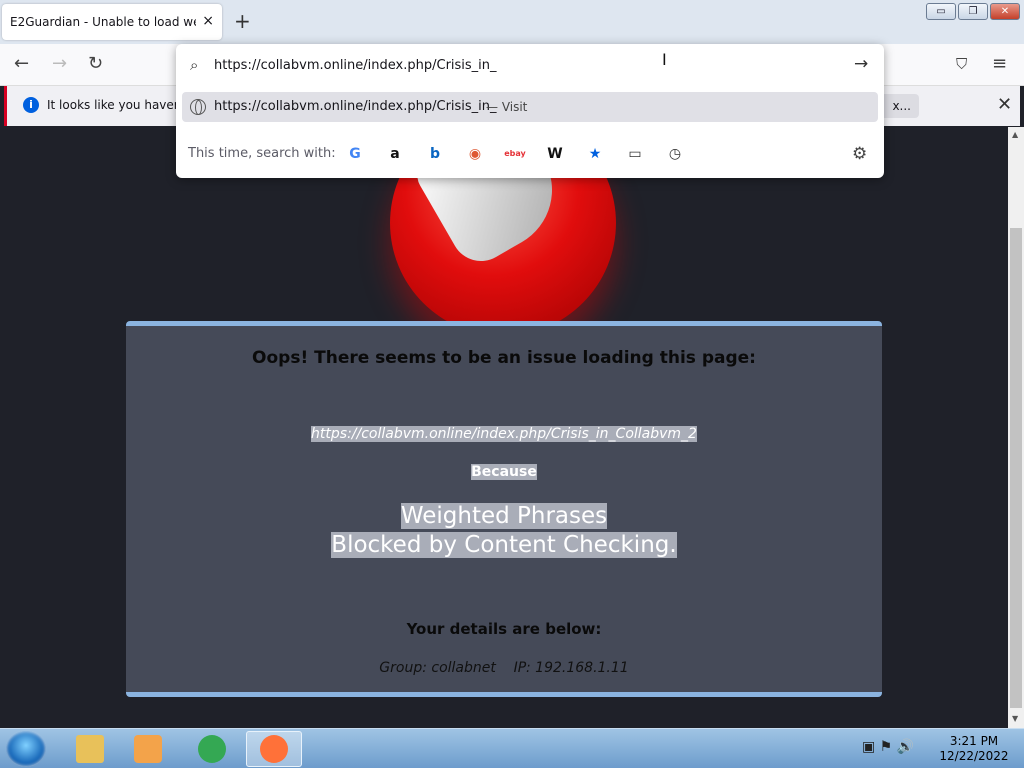 The width and height of the screenshot is (1024, 768). I want to click on media-player-icon, so click(148, 749).